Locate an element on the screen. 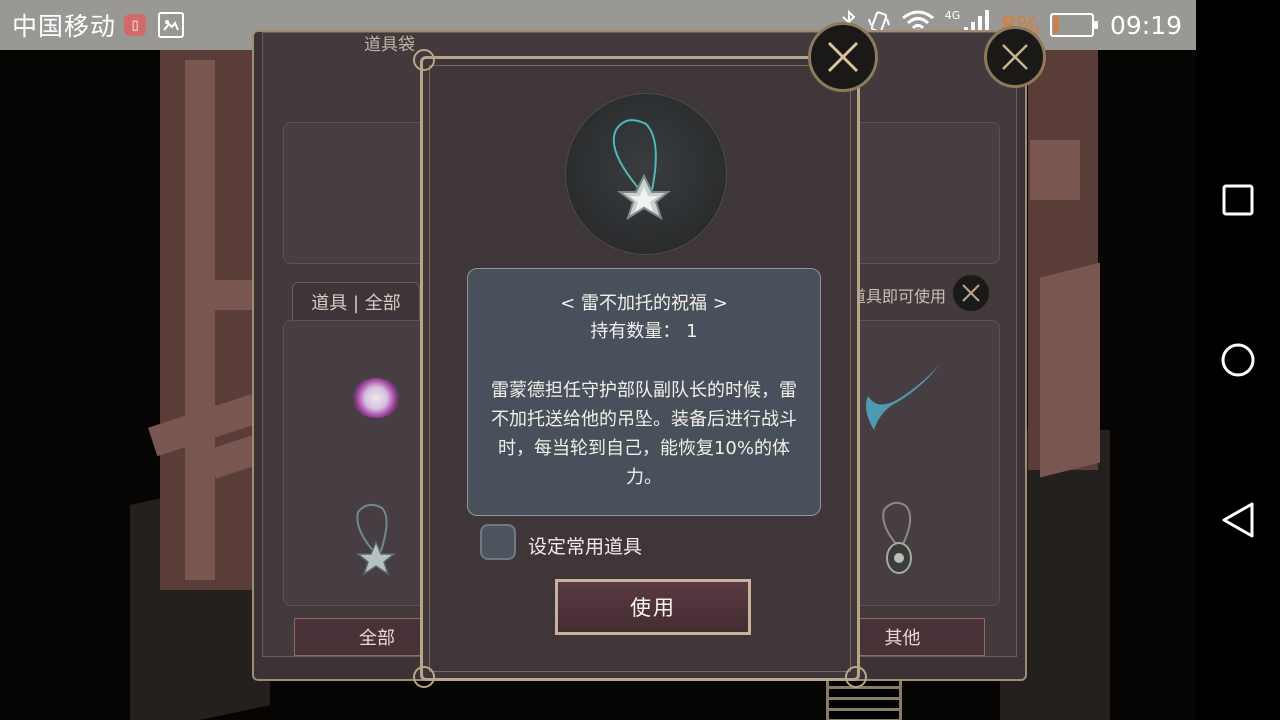 The width and height of the screenshot is (1280, 720). inventory-item-blade is located at coordinates (902, 400).